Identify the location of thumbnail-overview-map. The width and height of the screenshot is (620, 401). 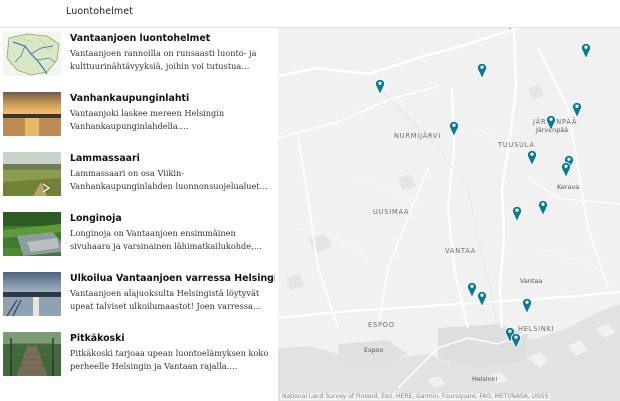
(32, 54).